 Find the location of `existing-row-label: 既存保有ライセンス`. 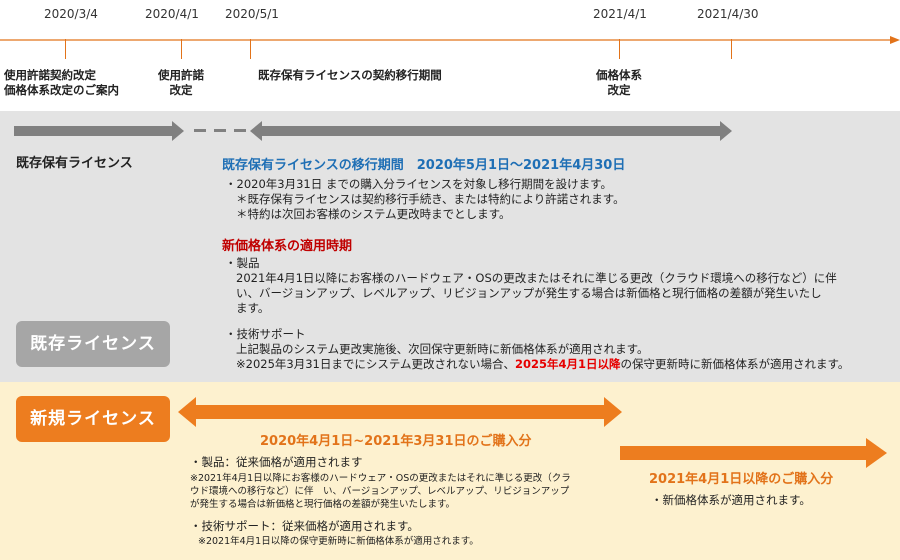

existing-row-label: 既存保有ライセンス is located at coordinates (74, 163).